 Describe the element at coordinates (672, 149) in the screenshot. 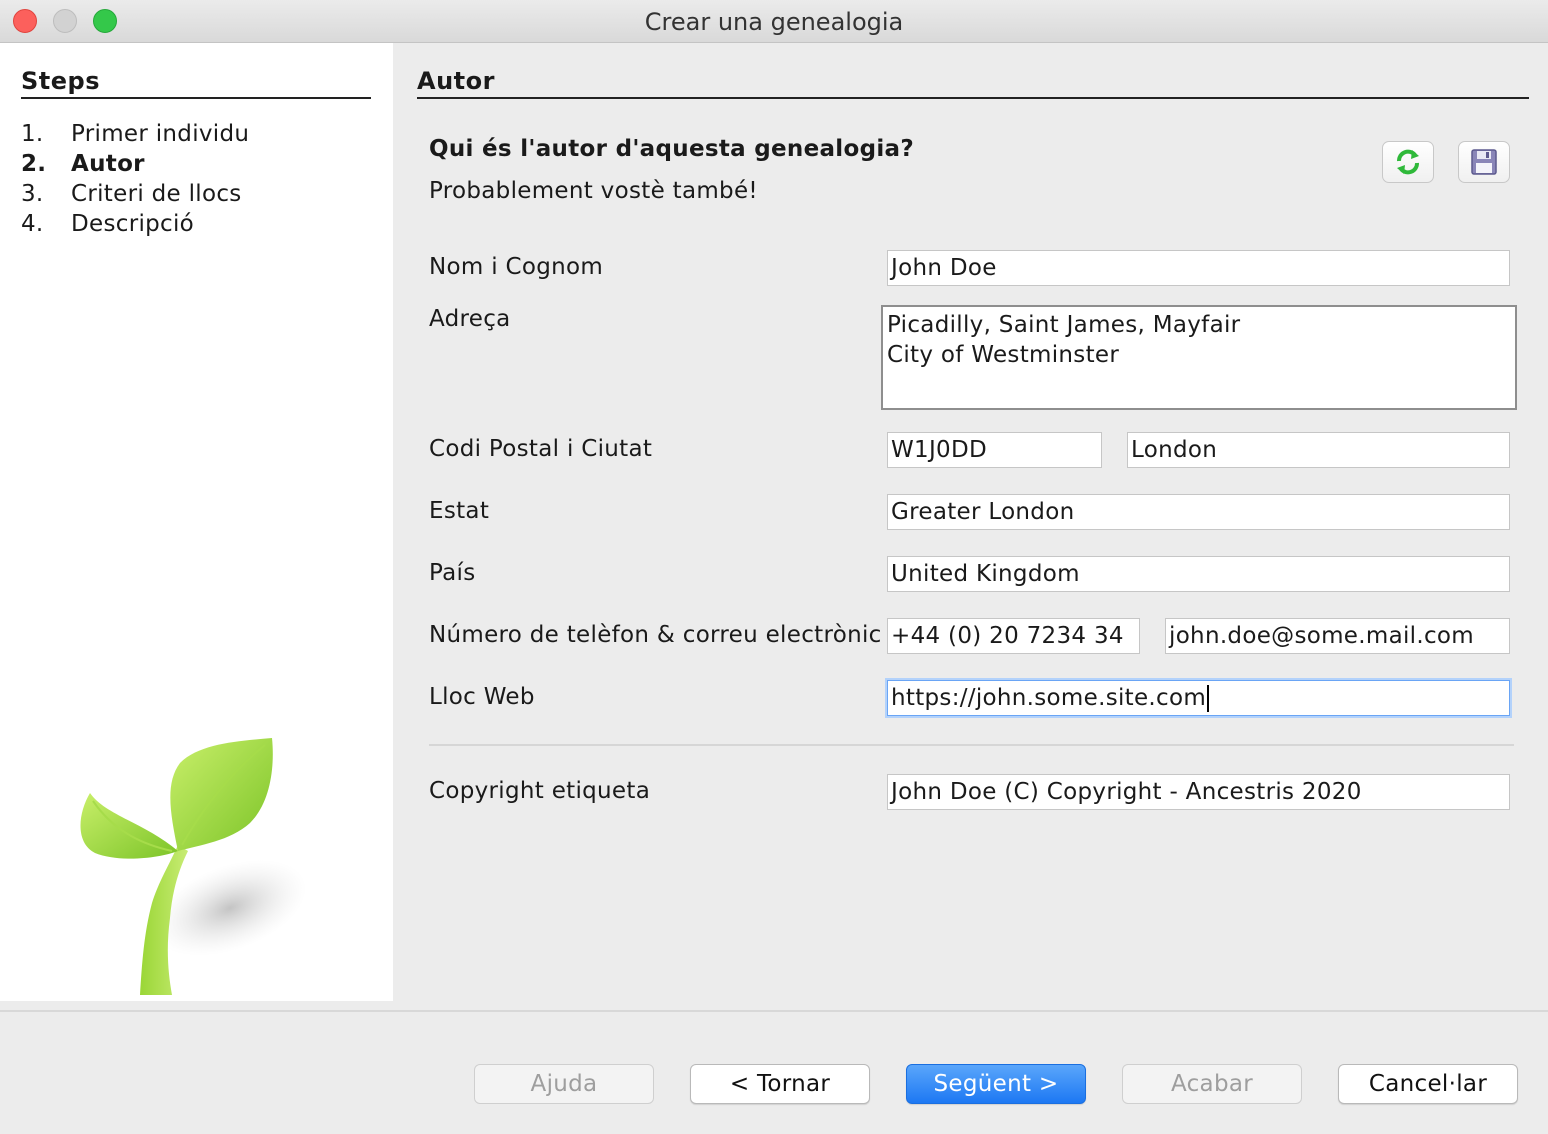

I see `question-heading: Qui és l'autor d'aquesta genealogia?` at that location.